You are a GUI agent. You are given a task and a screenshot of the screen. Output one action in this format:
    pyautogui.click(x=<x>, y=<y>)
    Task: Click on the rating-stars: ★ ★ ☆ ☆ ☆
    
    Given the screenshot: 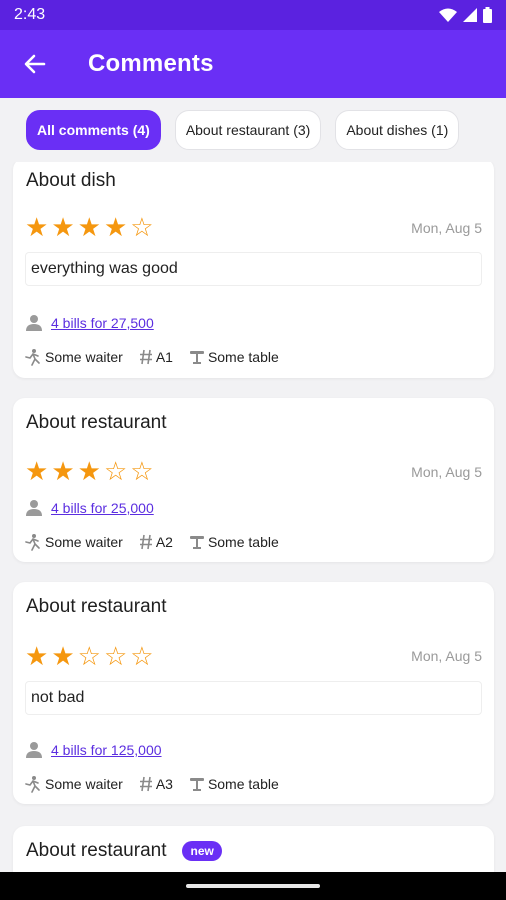 What is the action you would take?
    pyautogui.click(x=89, y=656)
    